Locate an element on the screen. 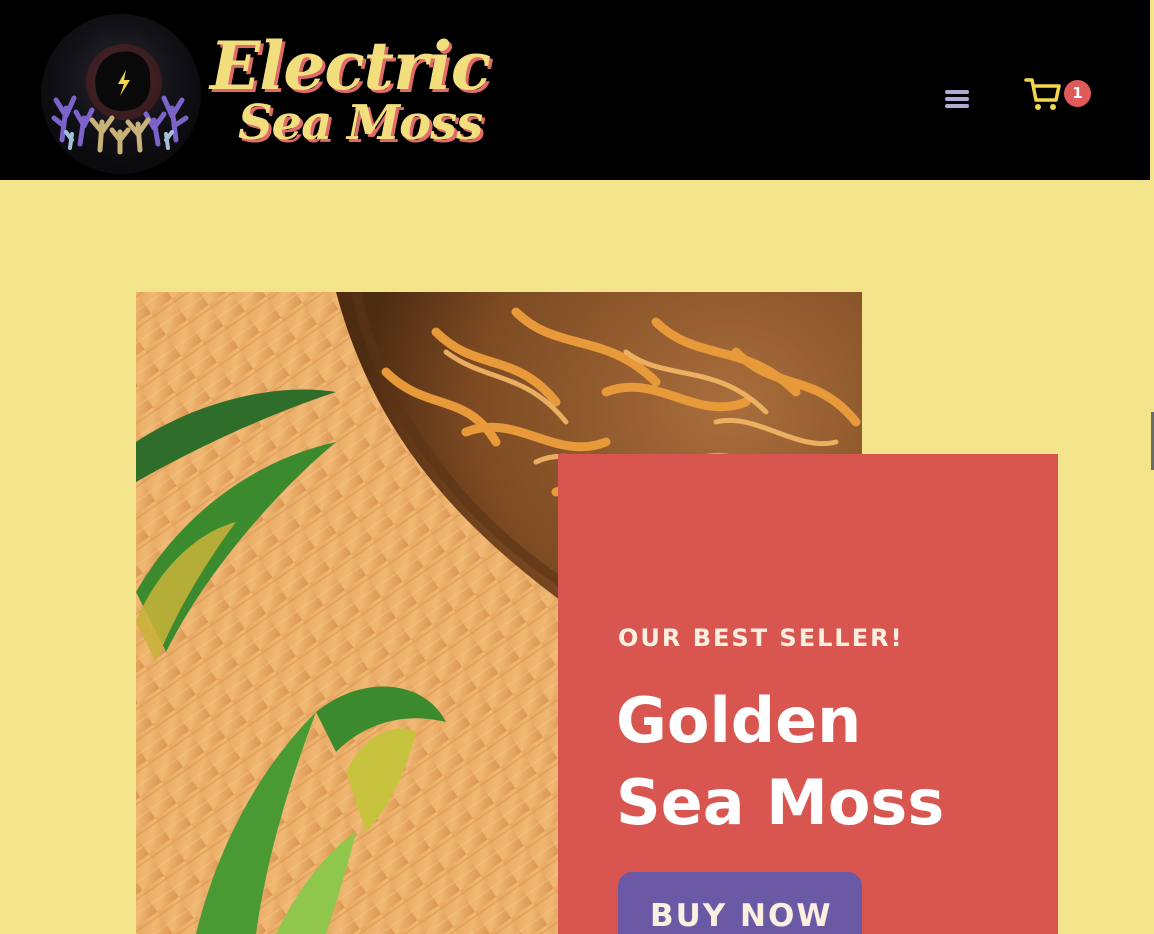  coral-lightning-logo-icon is located at coordinates (121, 94).